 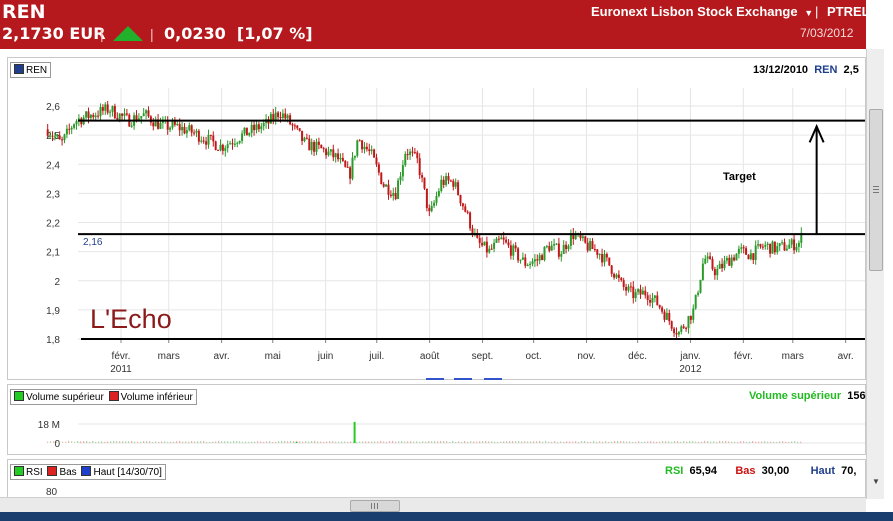 I want to click on y-tick-label: 1,9, so click(x=53, y=311).